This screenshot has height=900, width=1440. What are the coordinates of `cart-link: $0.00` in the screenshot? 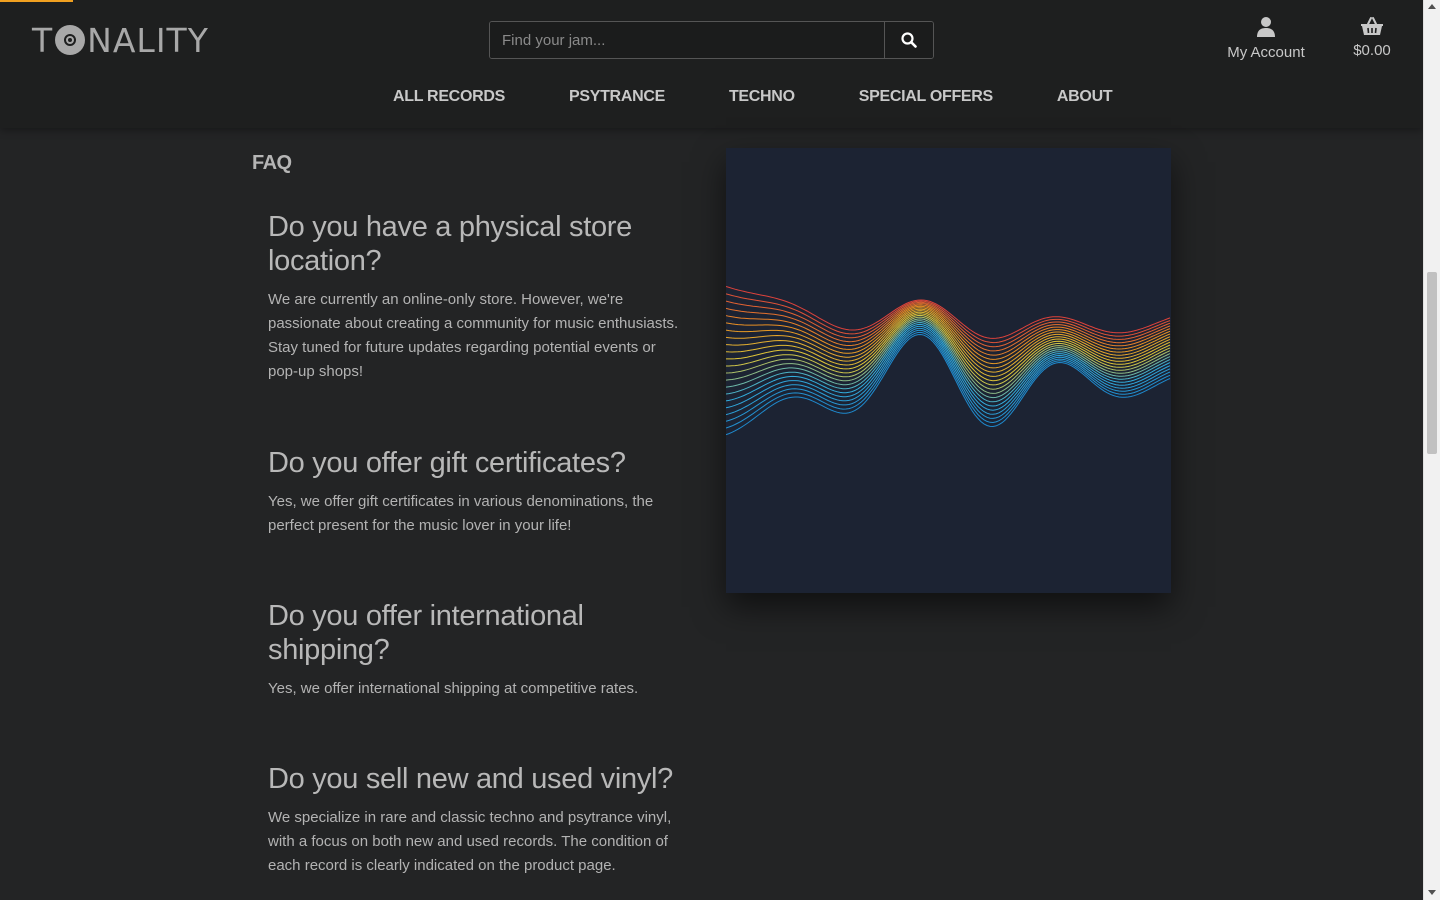 It's located at (1372, 37).